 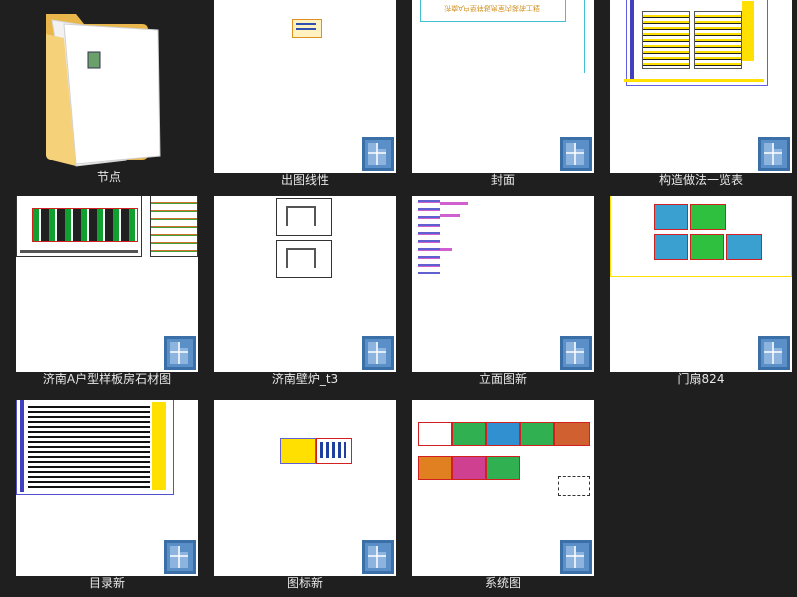 I want to click on file-item-dwg: 图标新, so click(x=305, y=498).